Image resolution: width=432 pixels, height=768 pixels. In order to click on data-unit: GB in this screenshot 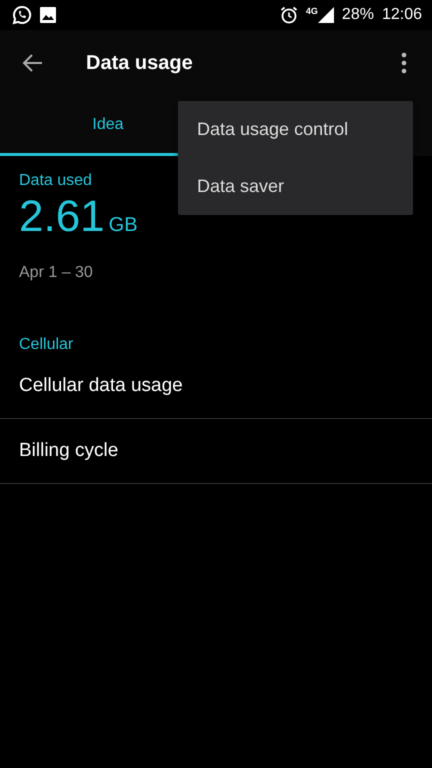, I will do `click(123, 225)`.